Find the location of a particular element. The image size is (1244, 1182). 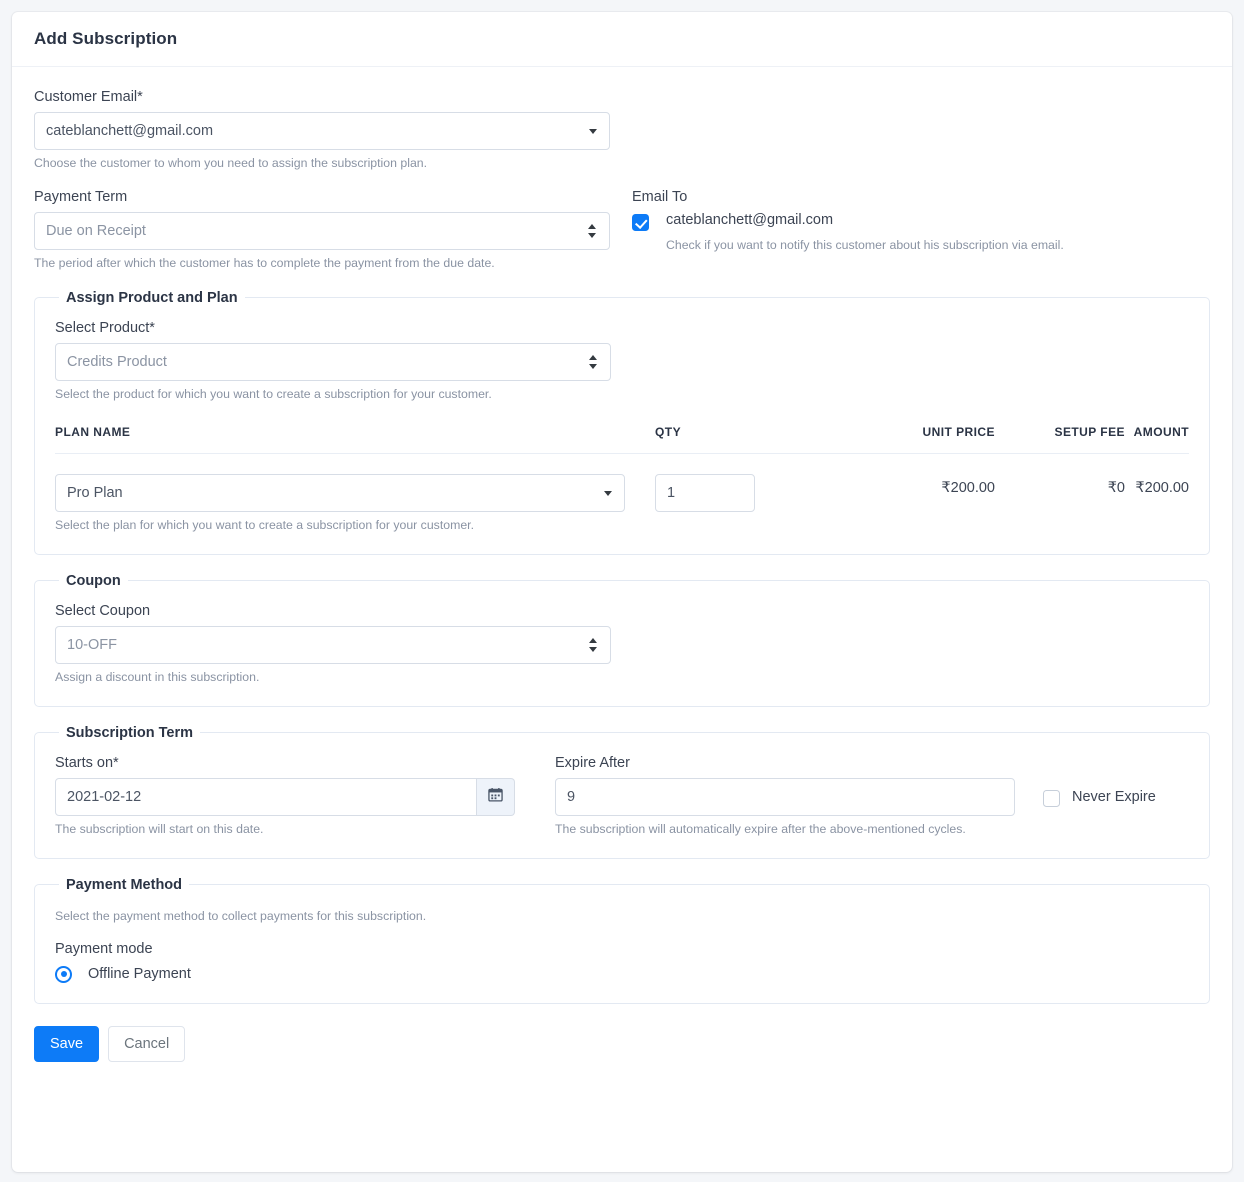

calendar-picker-button is located at coordinates (496, 796).